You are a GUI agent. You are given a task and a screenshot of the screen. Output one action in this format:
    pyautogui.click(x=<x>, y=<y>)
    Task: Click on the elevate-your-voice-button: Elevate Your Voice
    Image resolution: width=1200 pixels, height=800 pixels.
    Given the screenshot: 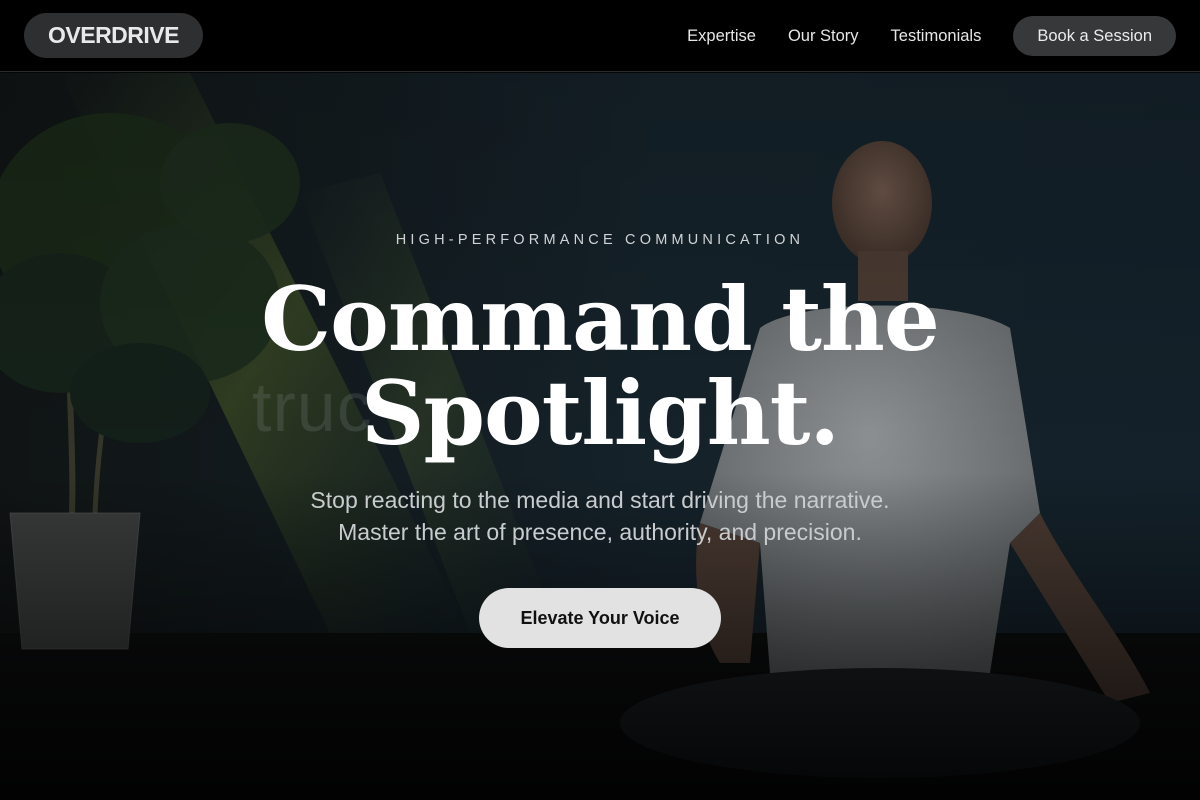 What is the action you would take?
    pyautogui.click(x=600, y=618)
    